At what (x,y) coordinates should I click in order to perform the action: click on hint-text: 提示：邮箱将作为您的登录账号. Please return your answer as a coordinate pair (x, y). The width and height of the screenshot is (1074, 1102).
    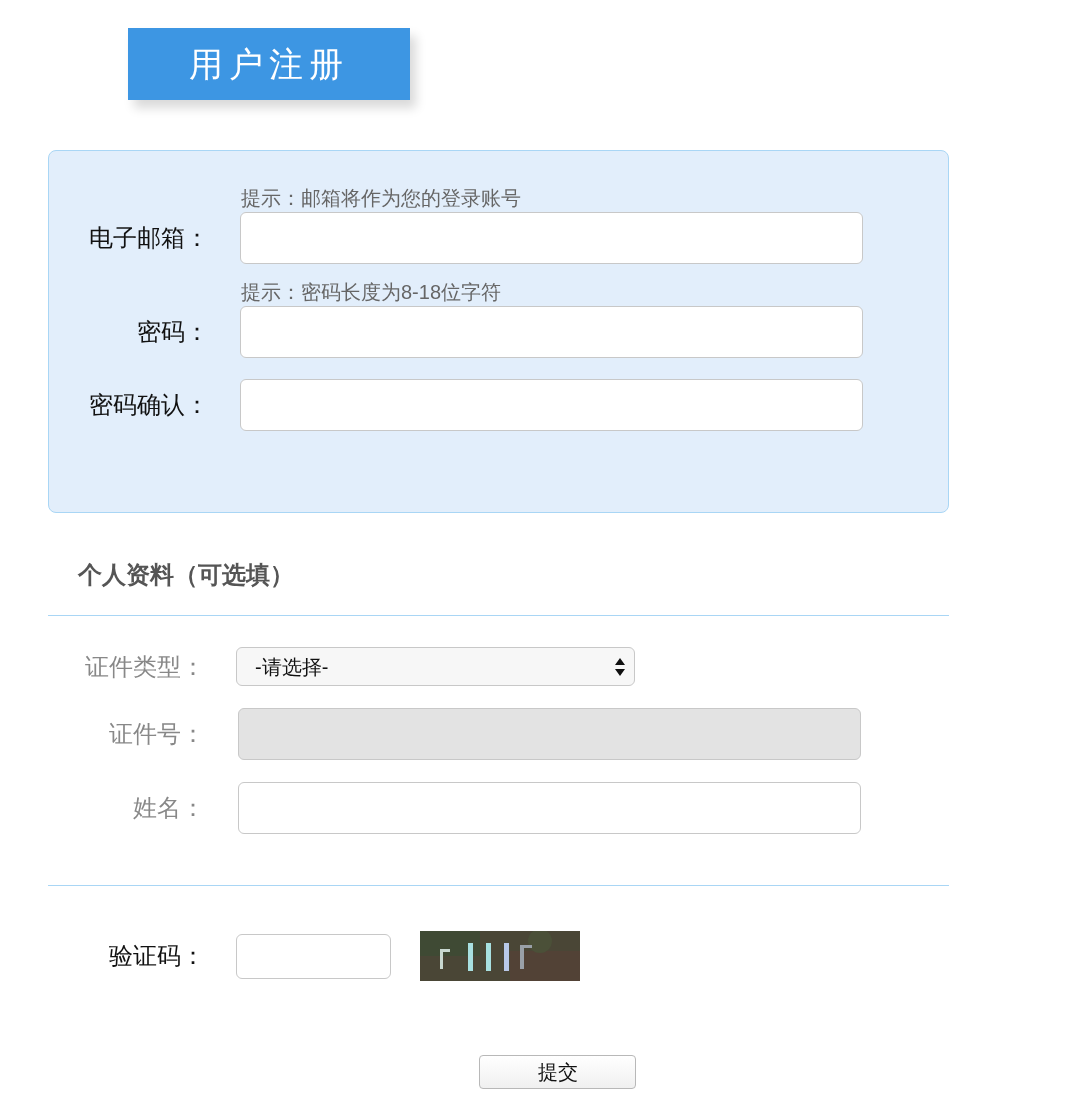
    Looking at the image, I should click on (381, 198).